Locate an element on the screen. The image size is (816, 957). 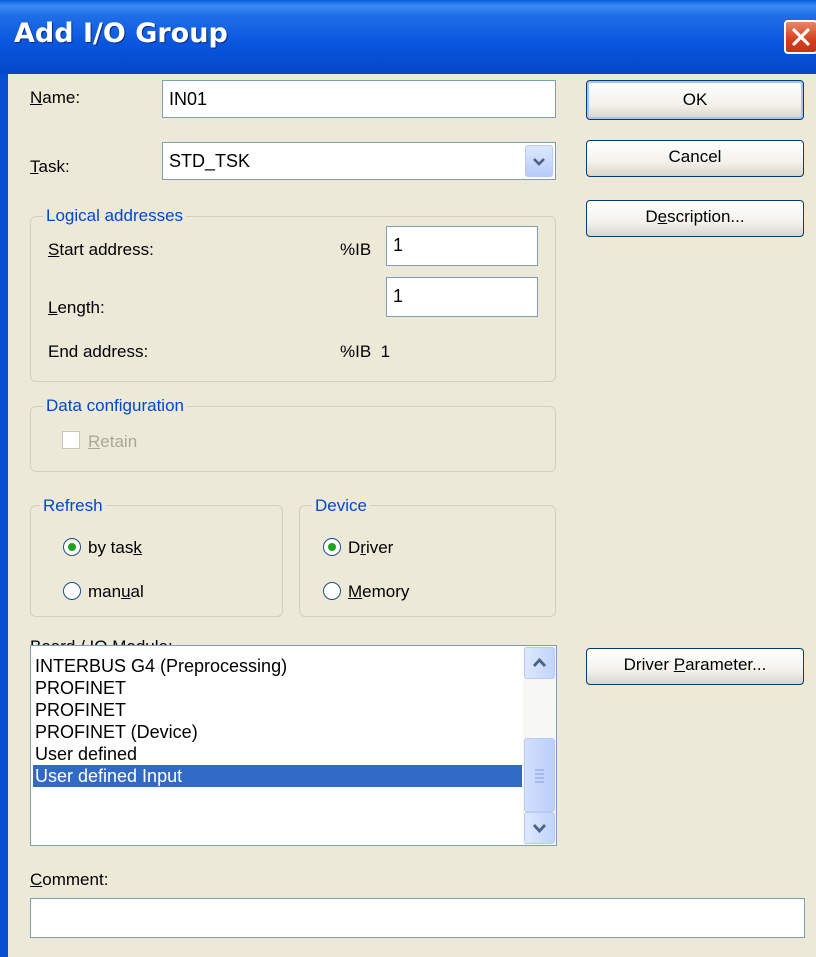
comment-input is located at coordinates (417, 918).